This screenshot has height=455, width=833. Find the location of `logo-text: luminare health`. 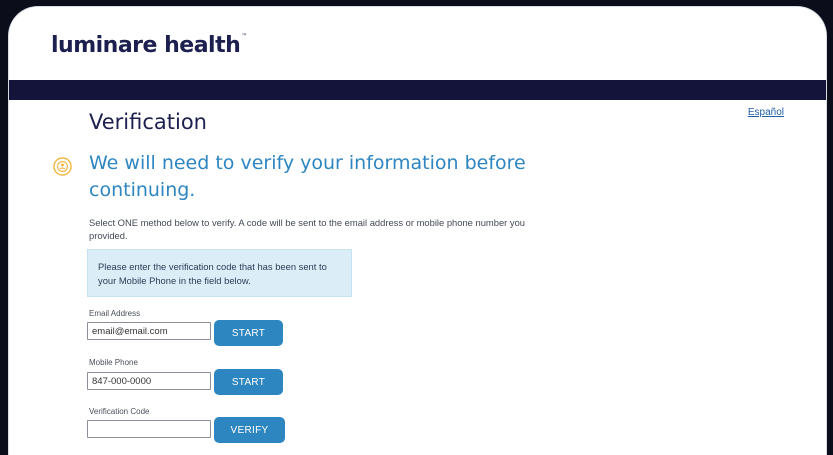

logo-text: luminare health is located at coordinates (146, 45).